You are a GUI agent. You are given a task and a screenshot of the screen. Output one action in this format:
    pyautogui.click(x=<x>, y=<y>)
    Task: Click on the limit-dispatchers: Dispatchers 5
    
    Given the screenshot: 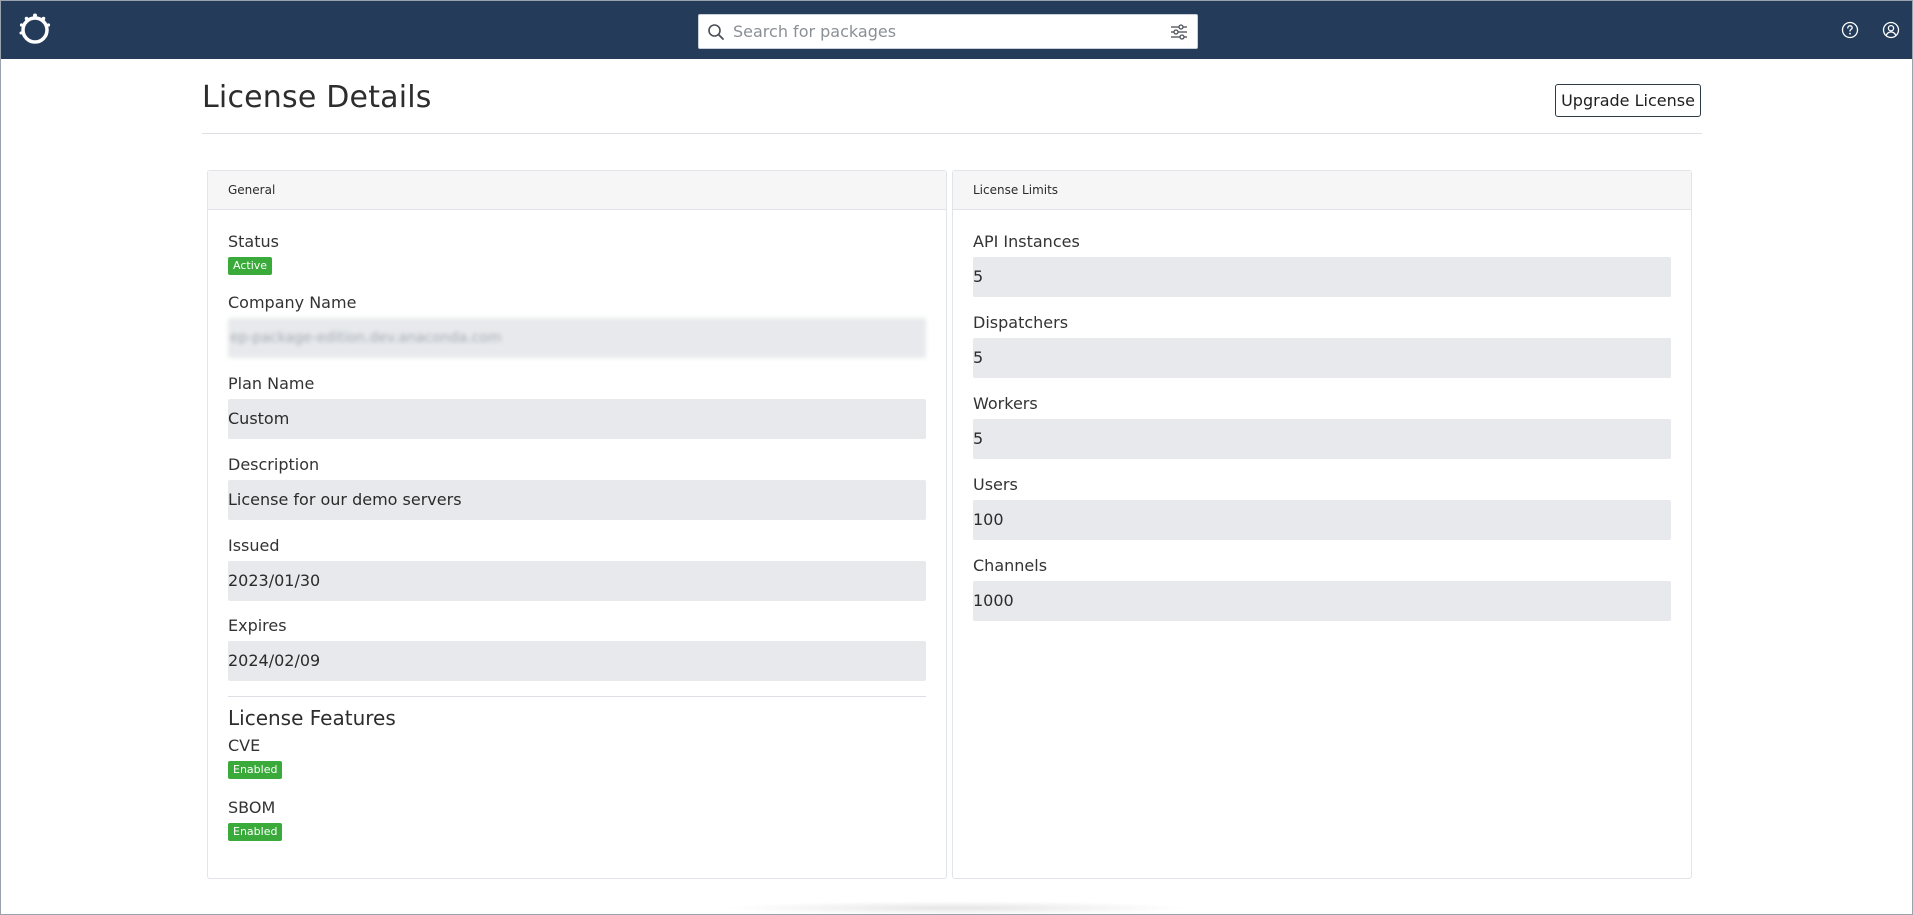 What is the action you would take?
    pyautogui.click(x=1322, y=345)
    